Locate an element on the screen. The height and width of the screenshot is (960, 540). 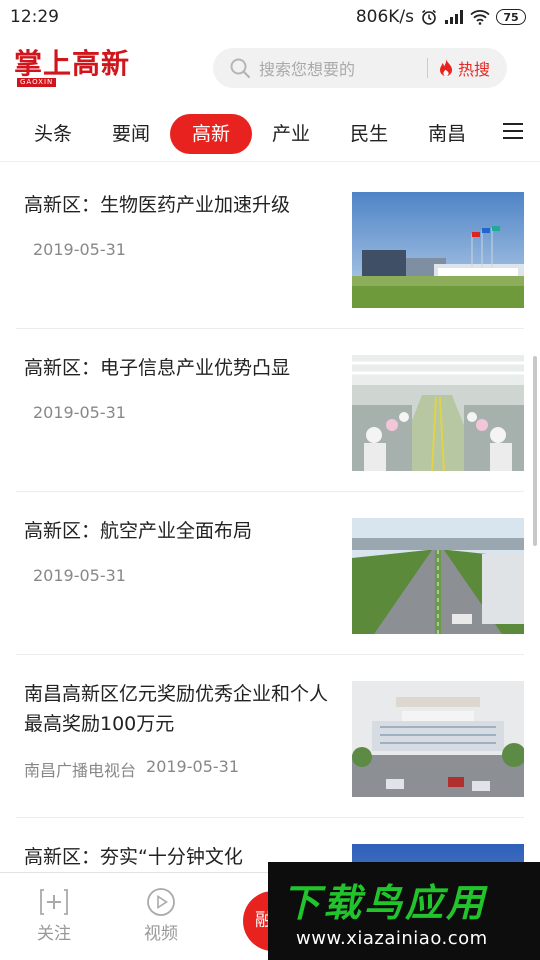
tab-headline: 头条 is located at coordinates (53, 134).